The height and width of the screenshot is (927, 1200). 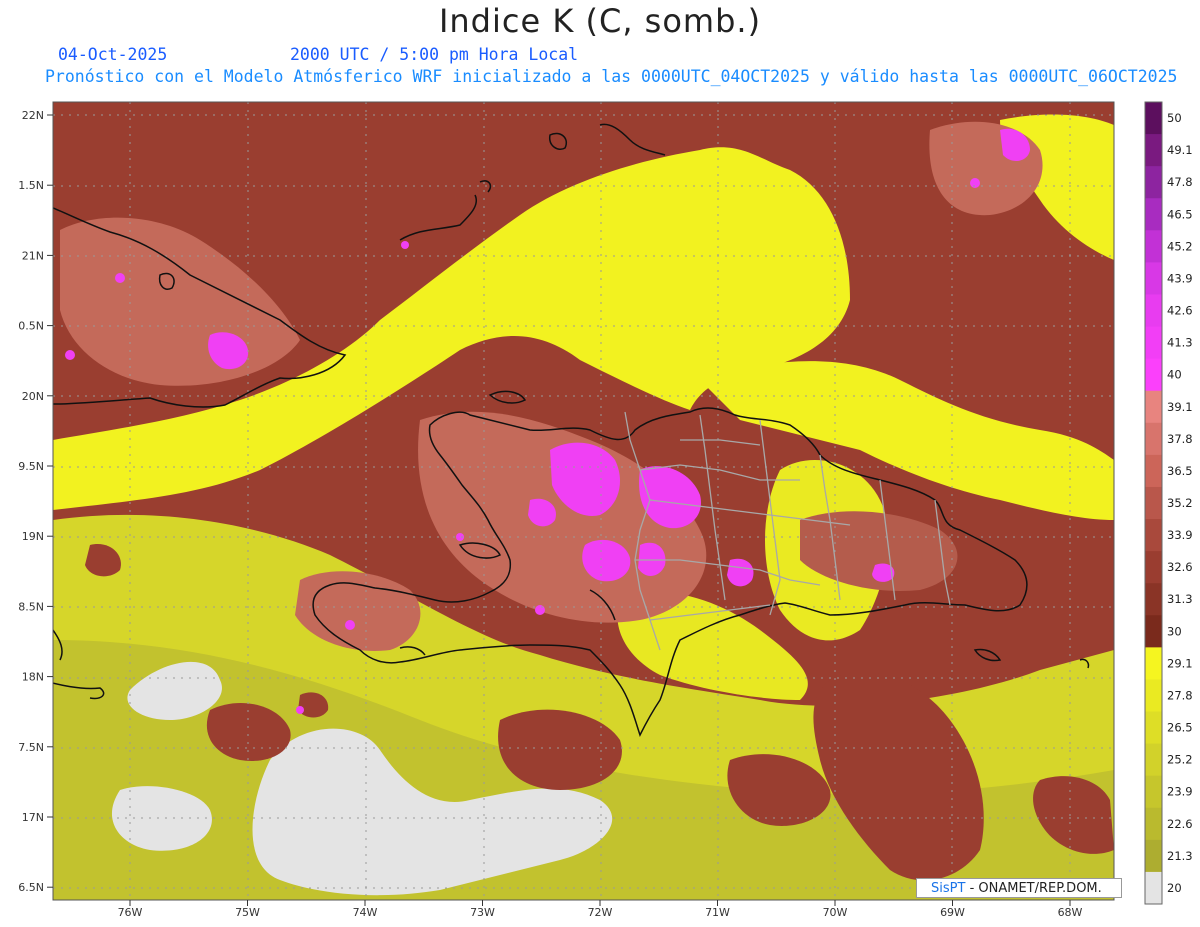 What do you see at coordinates (1180, 214) in the screenshot?
I see `colorbar-label: 46.5` at bounding box center [1180, 214].